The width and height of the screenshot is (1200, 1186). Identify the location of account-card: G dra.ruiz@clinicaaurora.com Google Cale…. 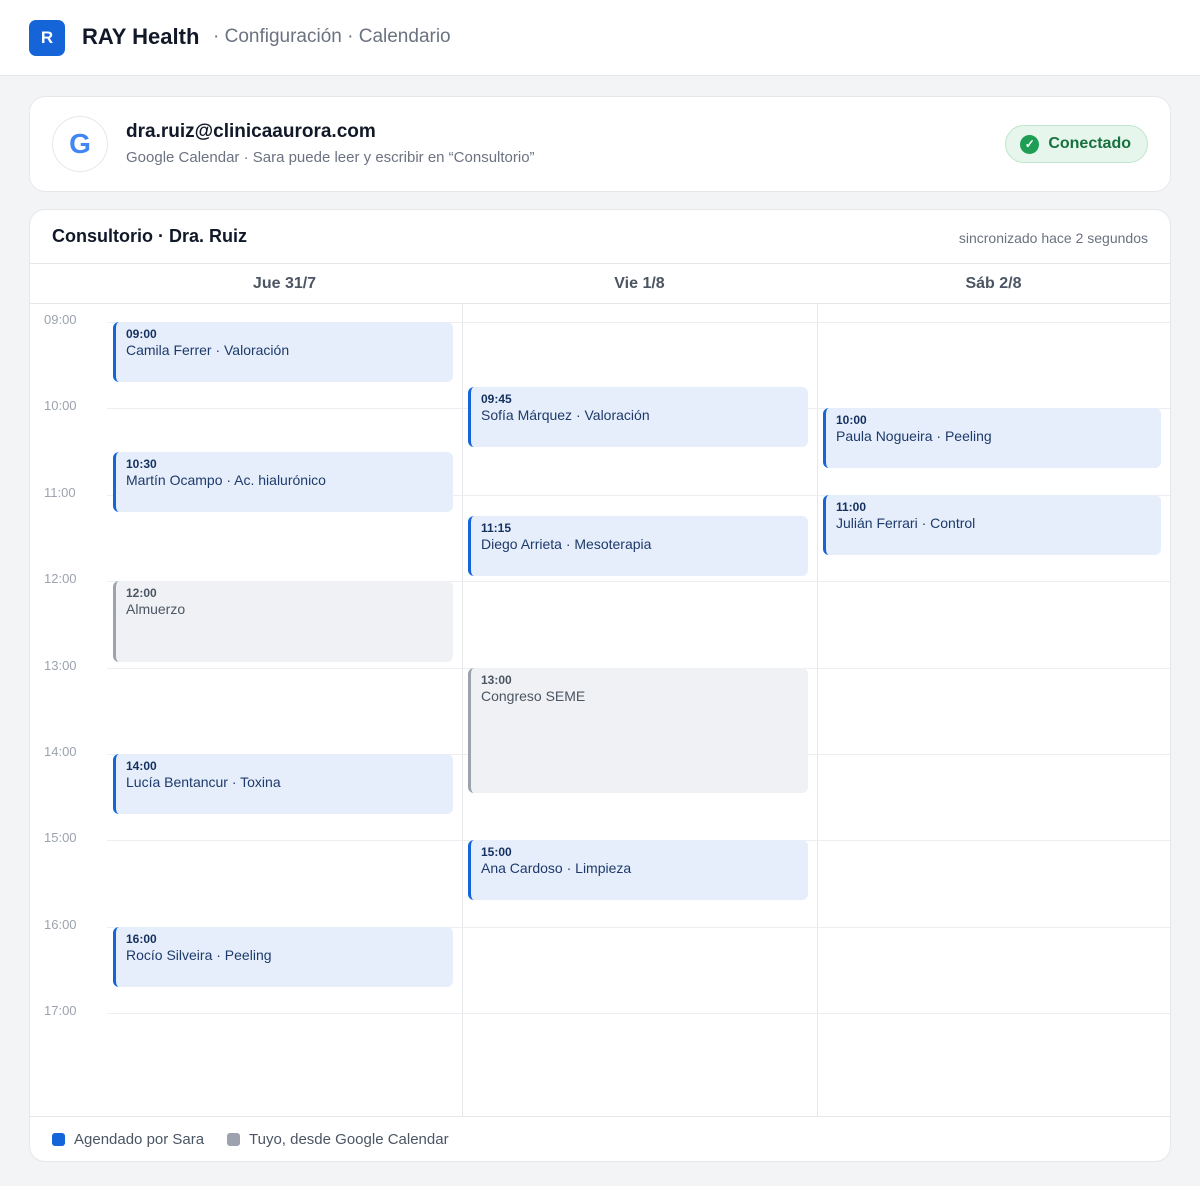
(600, 144).